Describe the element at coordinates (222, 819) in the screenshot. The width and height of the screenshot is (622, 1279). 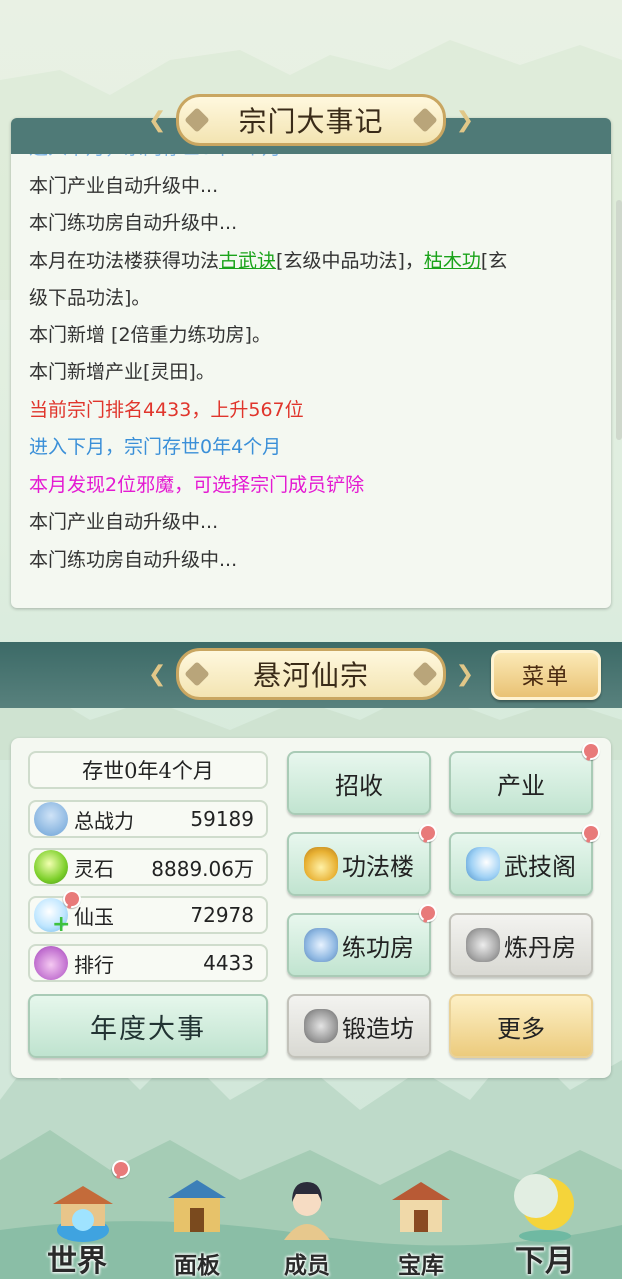
I see `stat-value: 59189` at that location.